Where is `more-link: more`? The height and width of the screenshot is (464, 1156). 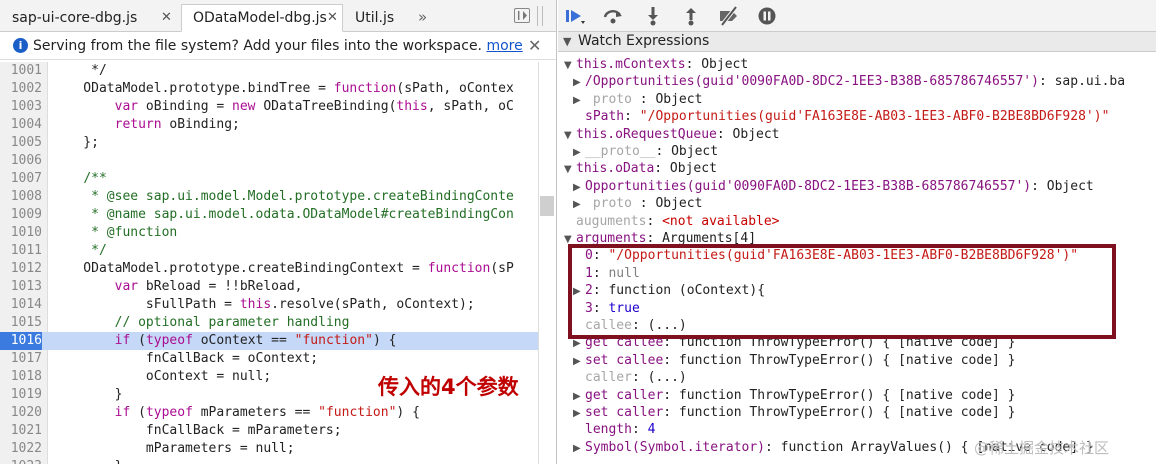
more-link: more is located at coordinates (504, 46).